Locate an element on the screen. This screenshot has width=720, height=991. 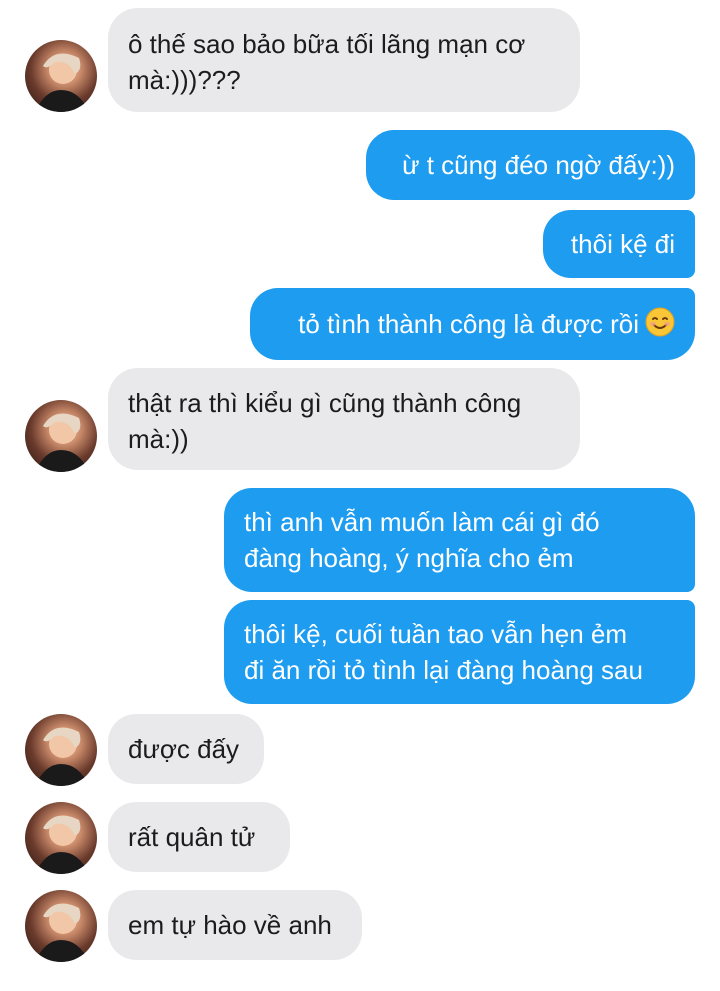
message-text-line: mà:)))??? is located at coordinates (184, 80).